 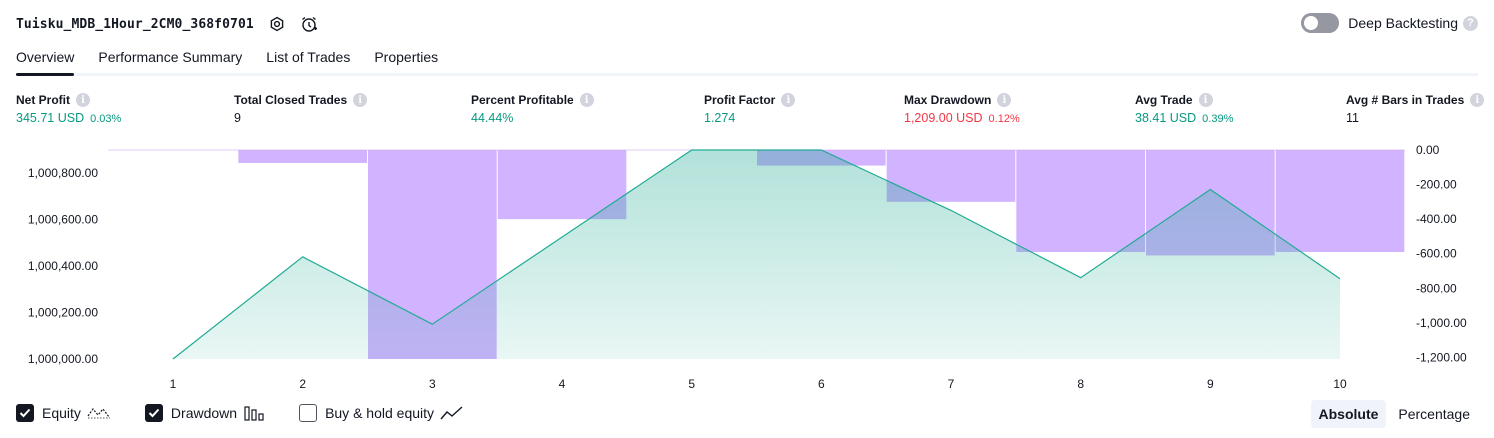 I want to click on metric-label: Max Drawdown, so click(x=948, y=100).